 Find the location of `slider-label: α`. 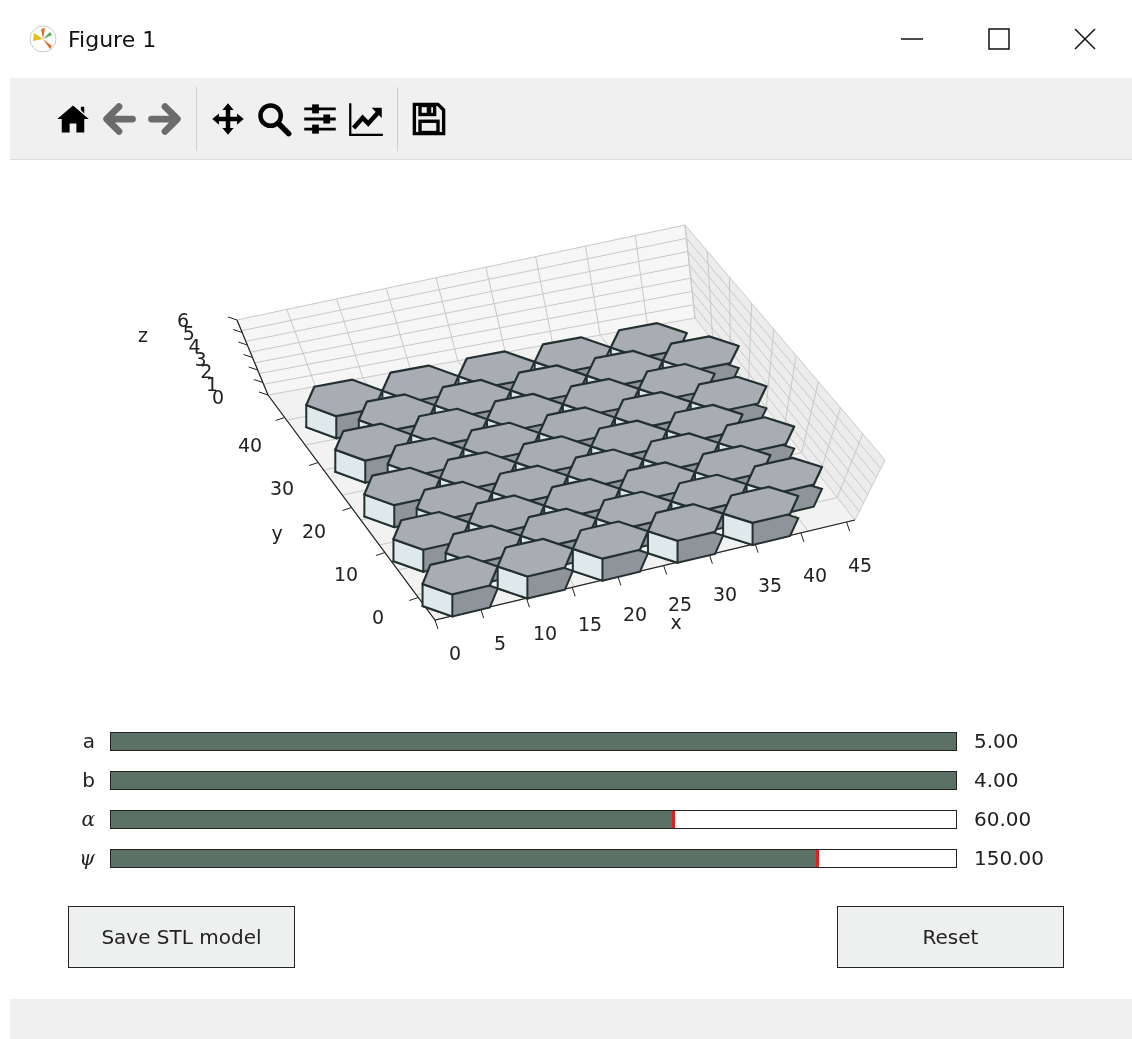

slider-label: α is located at coordinates (88, 819).